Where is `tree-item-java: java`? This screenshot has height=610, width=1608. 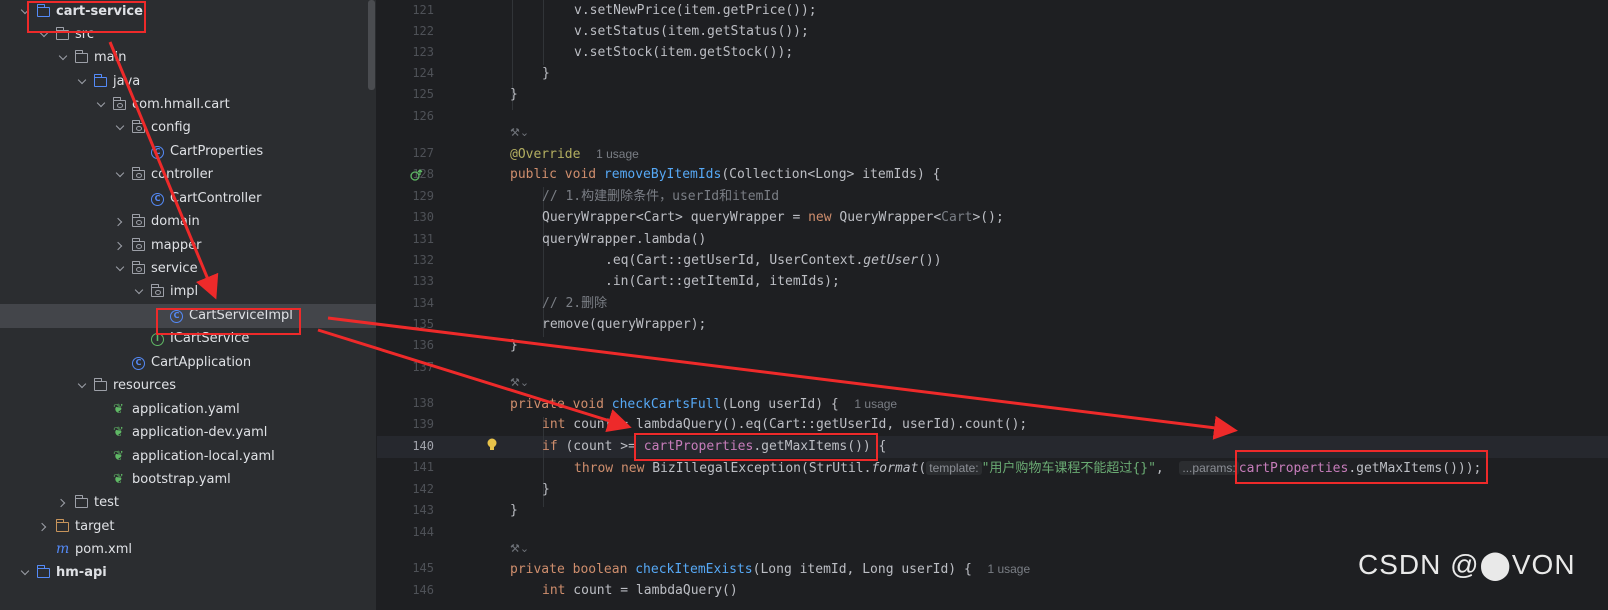 tree-item-java: java is located at coordinates (188, 82).